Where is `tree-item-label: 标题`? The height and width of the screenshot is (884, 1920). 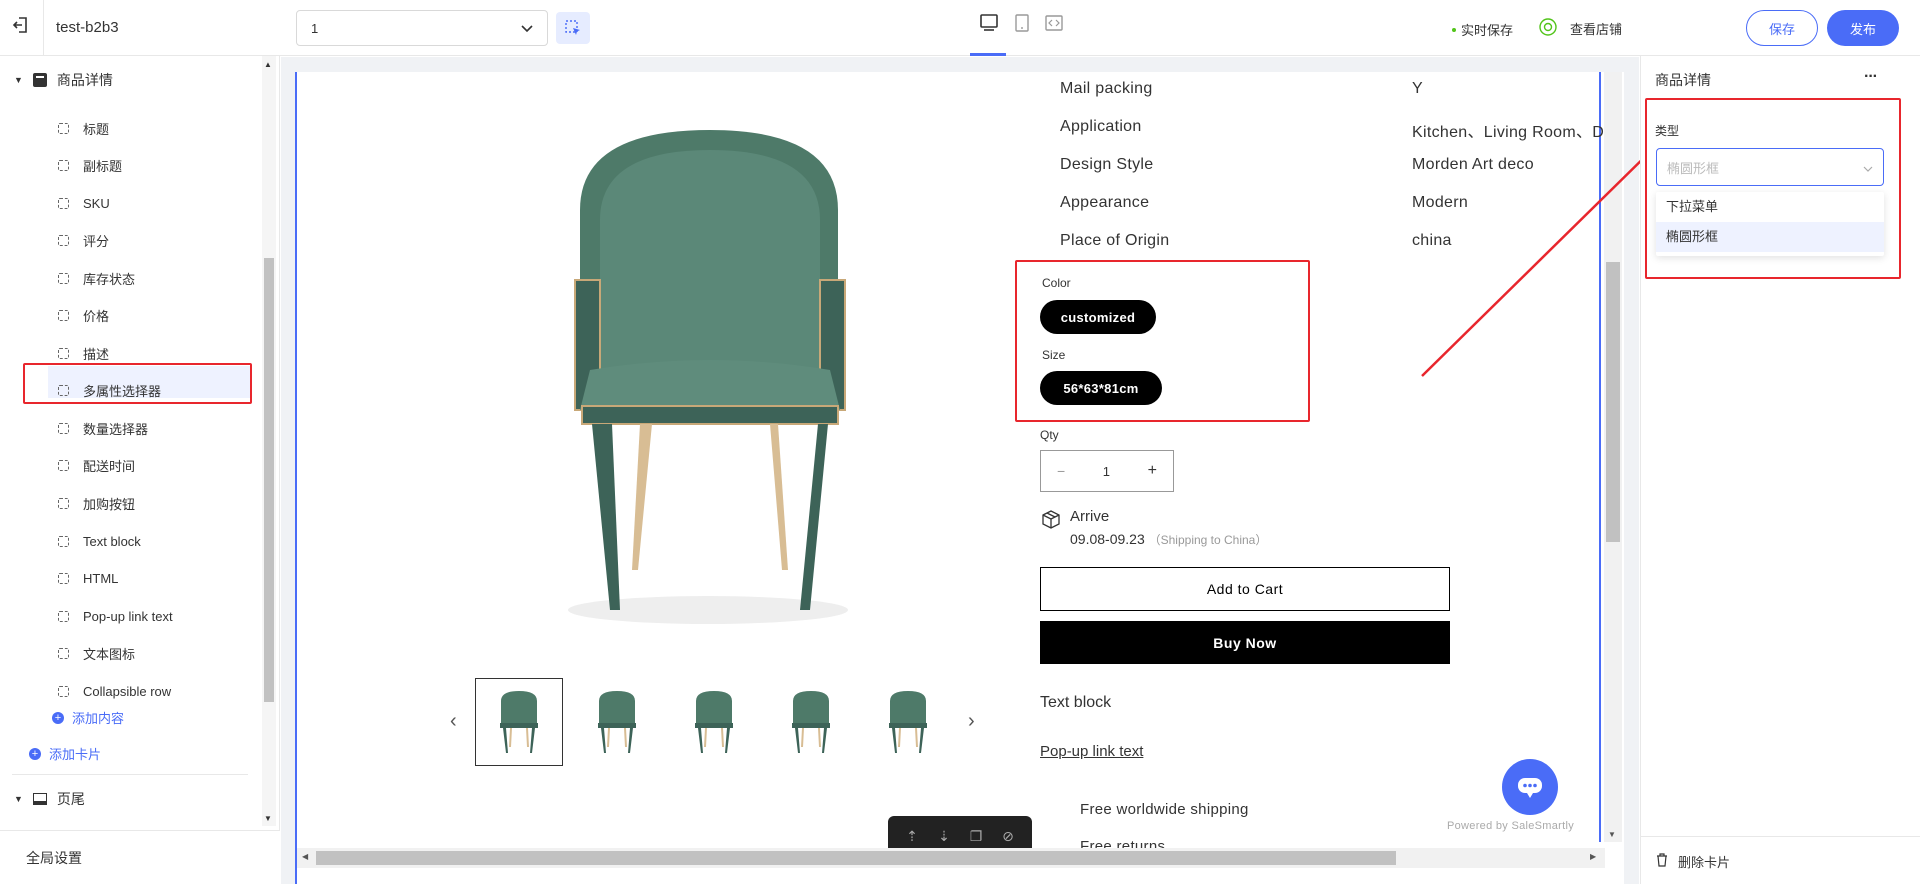
tree-item-label: 标题 is located at coordinates (96, 129).